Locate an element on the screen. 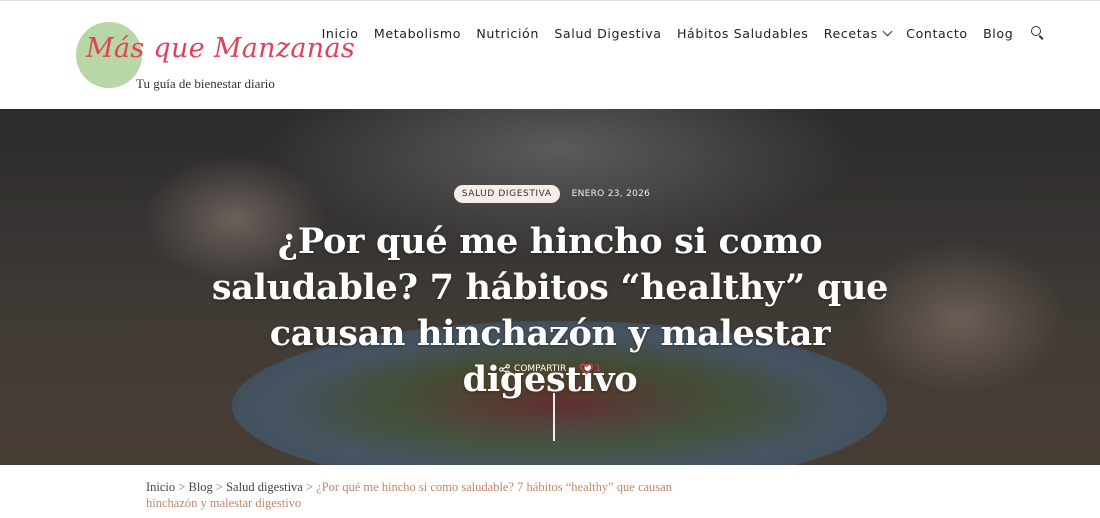  nav-item-recetas: Recetas is located at coordinates (857, 33).